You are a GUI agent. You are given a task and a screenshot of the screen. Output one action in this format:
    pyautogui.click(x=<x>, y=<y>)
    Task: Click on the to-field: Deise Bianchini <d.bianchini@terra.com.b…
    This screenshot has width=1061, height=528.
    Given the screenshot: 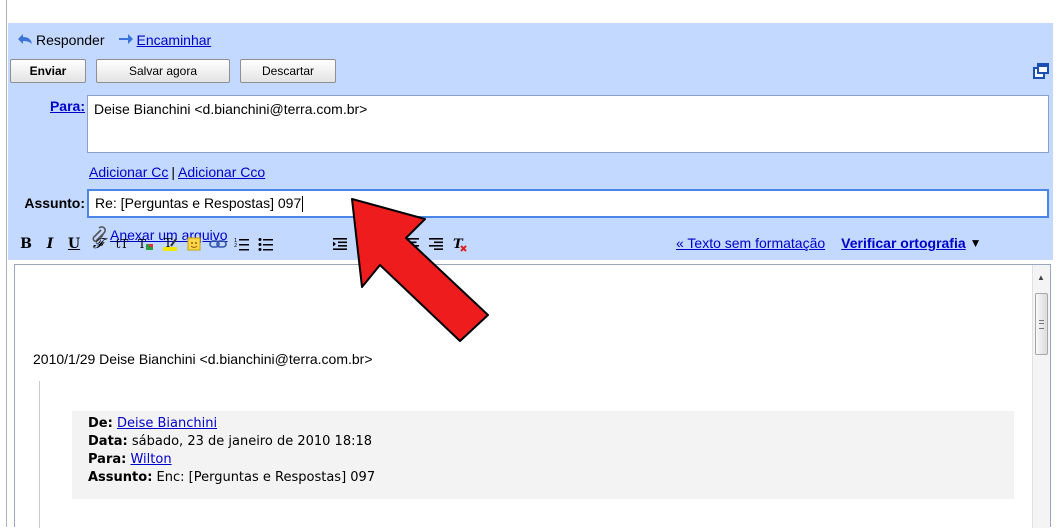 What is the action you would take?
    pyautogui.click(x=568, y=124)
    